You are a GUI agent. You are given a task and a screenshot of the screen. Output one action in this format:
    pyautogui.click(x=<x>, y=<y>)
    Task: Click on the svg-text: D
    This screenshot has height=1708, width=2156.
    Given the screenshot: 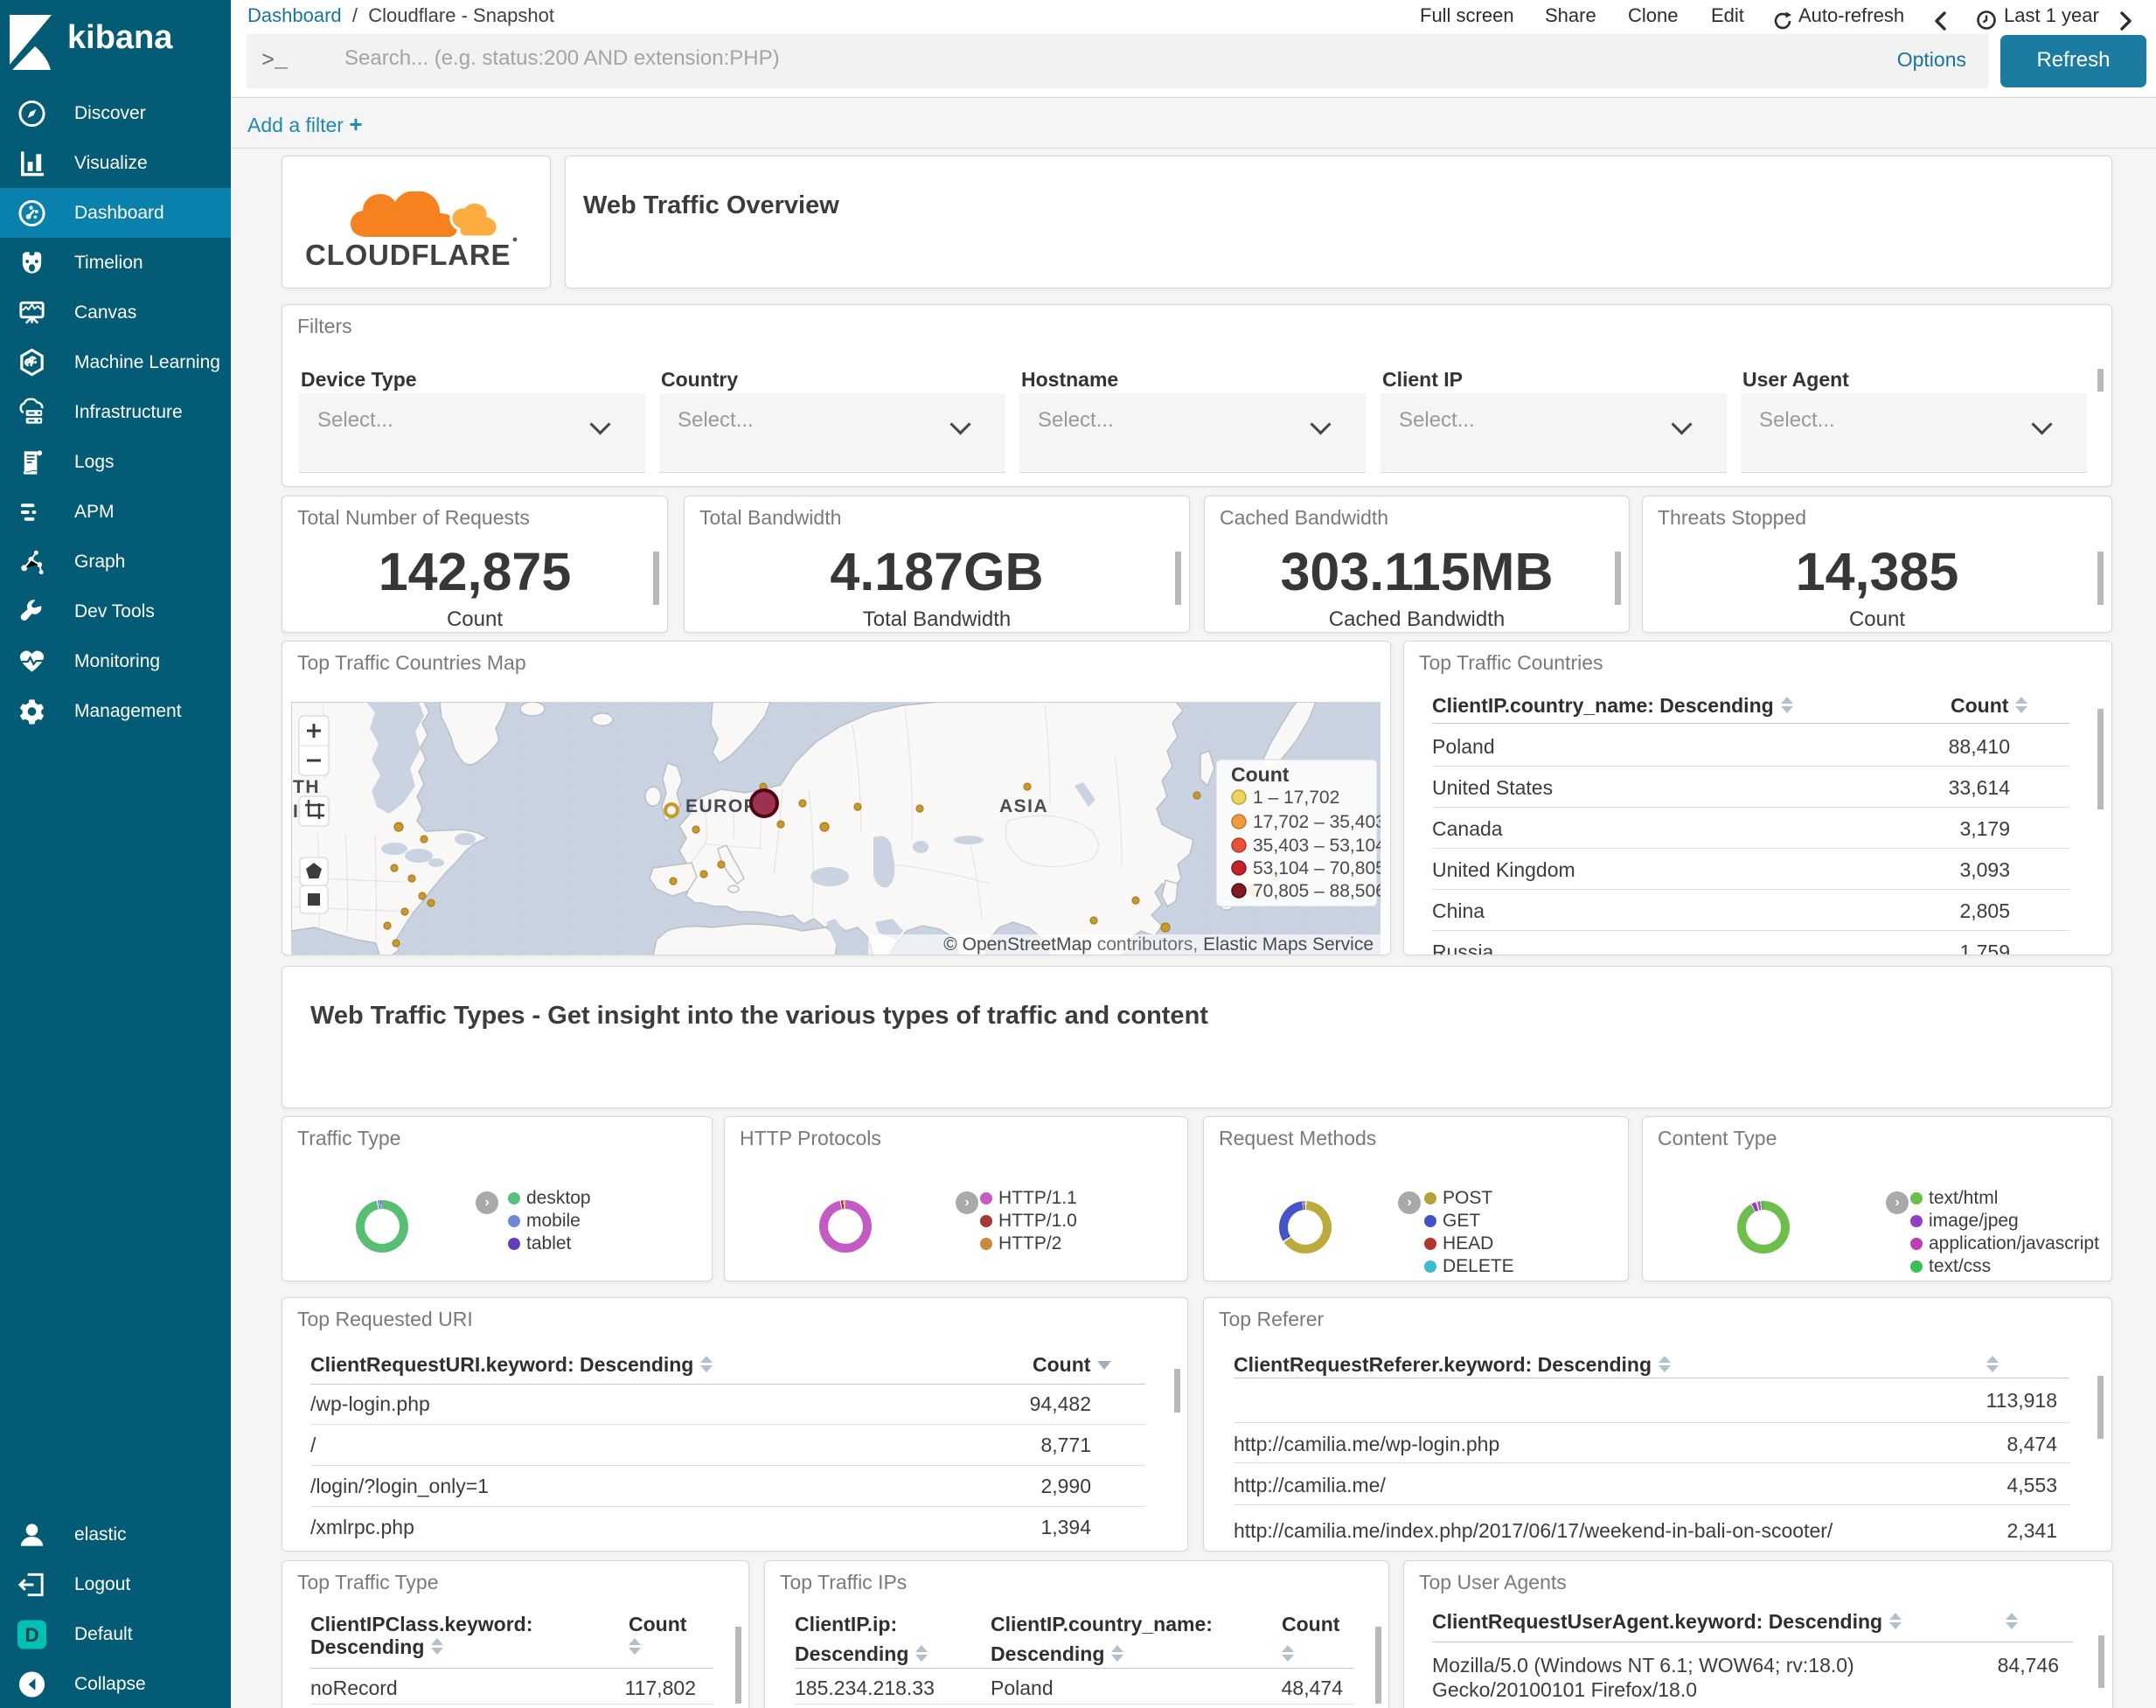 What is the action you would take?
    pyautogui.click(x=31, y=1634)
    